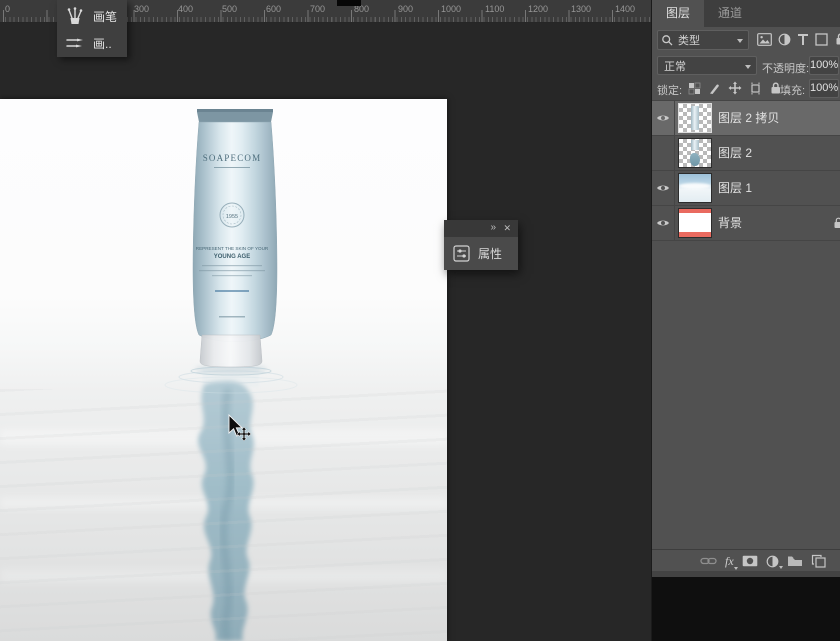 This screenshot has height=641, width=840. What do you see at coordinates (8, 9) in the screenshot?
I see `ruler-label: 0` at bounding box center [8, 9].